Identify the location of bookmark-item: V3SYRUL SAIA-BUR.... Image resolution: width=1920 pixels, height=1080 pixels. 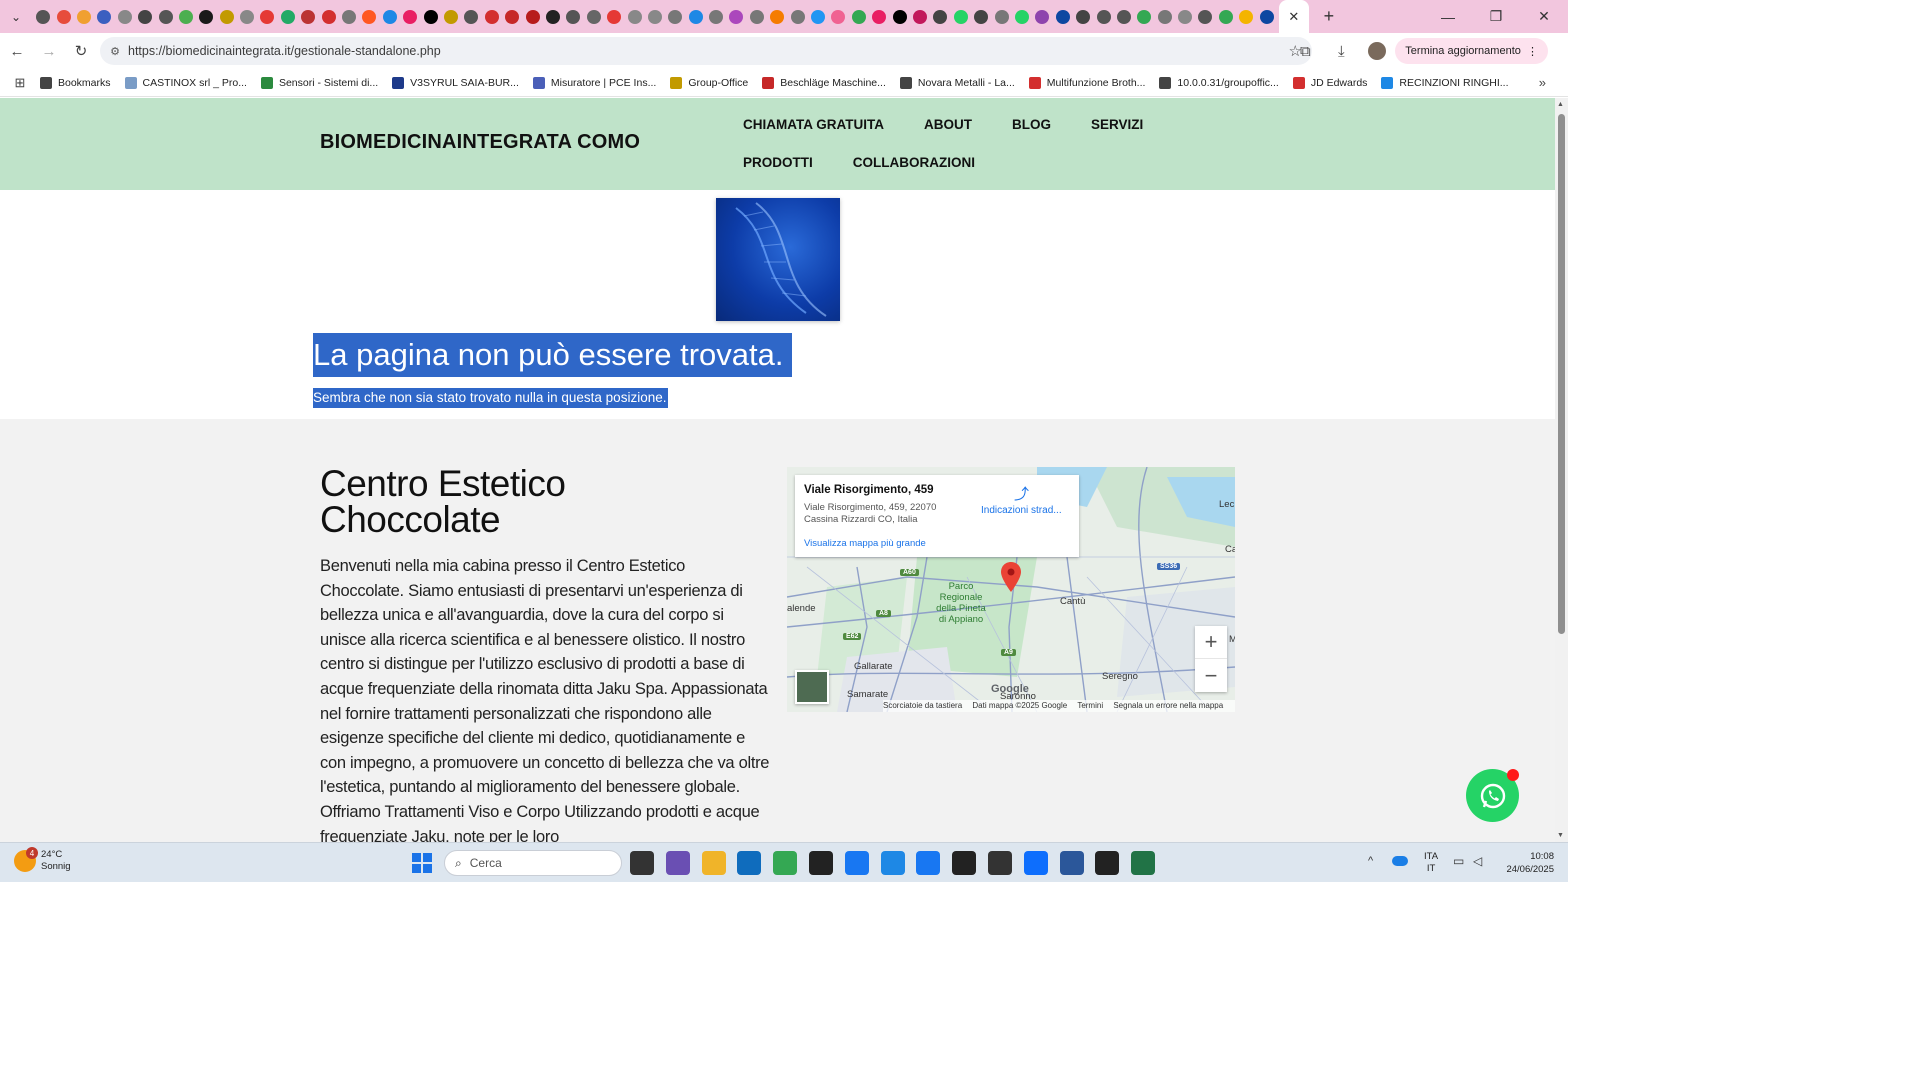
(455, 82).